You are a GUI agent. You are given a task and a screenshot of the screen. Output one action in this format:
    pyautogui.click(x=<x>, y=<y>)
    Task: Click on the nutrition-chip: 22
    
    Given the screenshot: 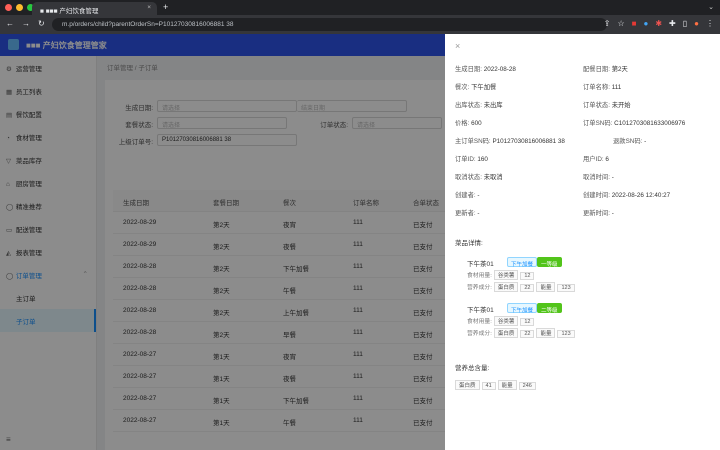 What is the action you would take?
    pyautogui.click(x=527, y=334)
    